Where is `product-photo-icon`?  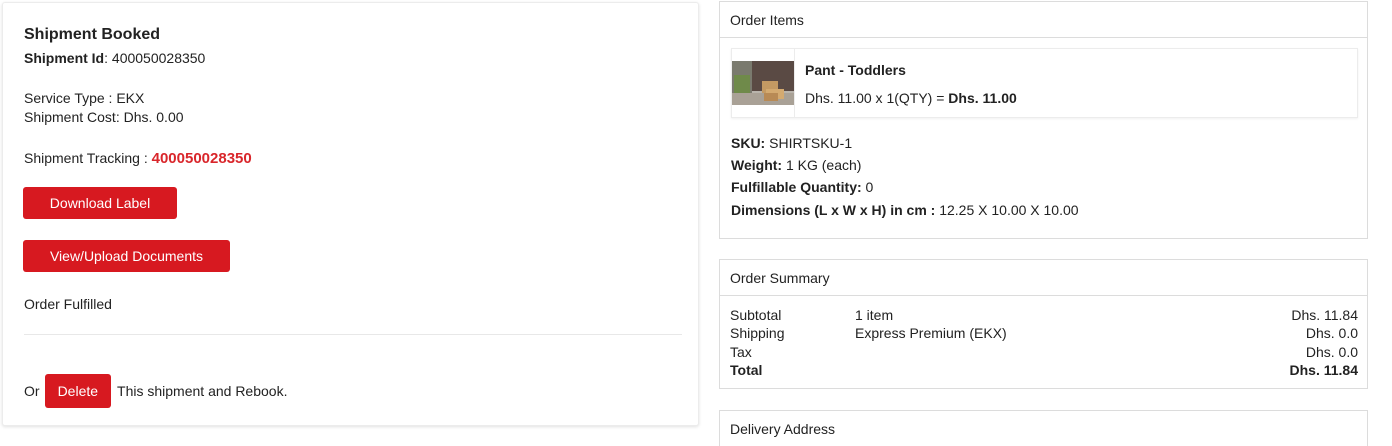 product-photo-icon is located at coordinates (763, 83).